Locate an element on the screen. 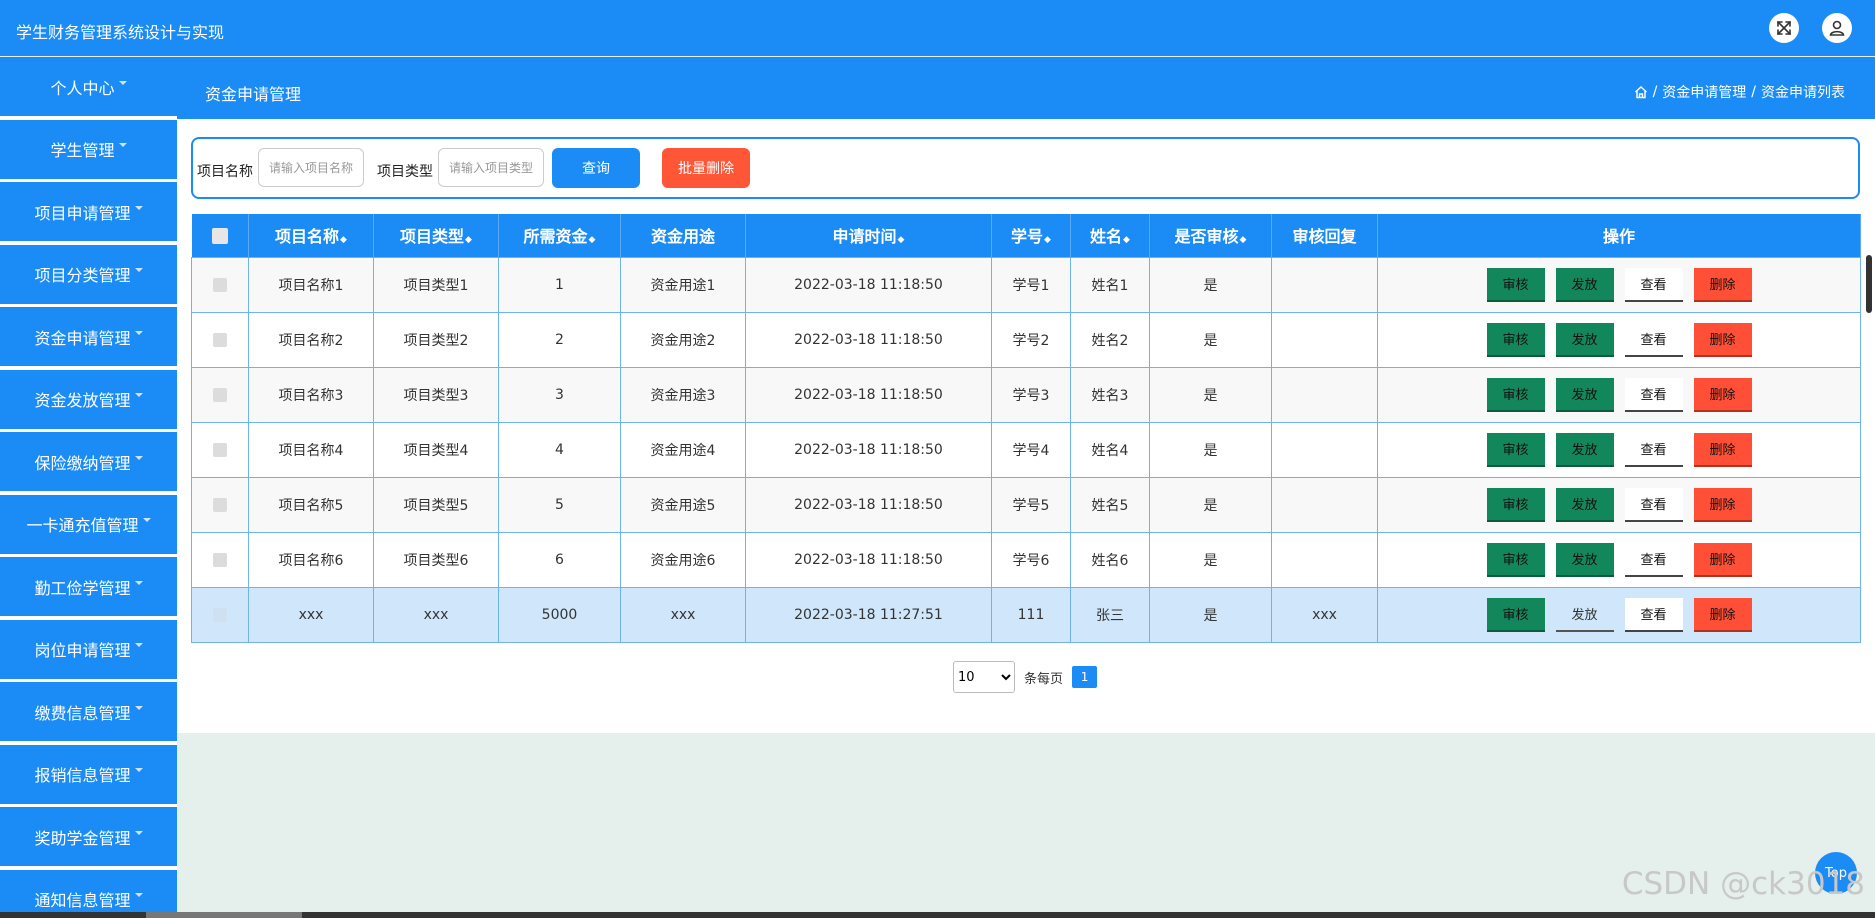 Image resolution: width=1875 pixels, height=918 pixels. header-project-name: 项目名称◆ is located at coordinates (311, 235).